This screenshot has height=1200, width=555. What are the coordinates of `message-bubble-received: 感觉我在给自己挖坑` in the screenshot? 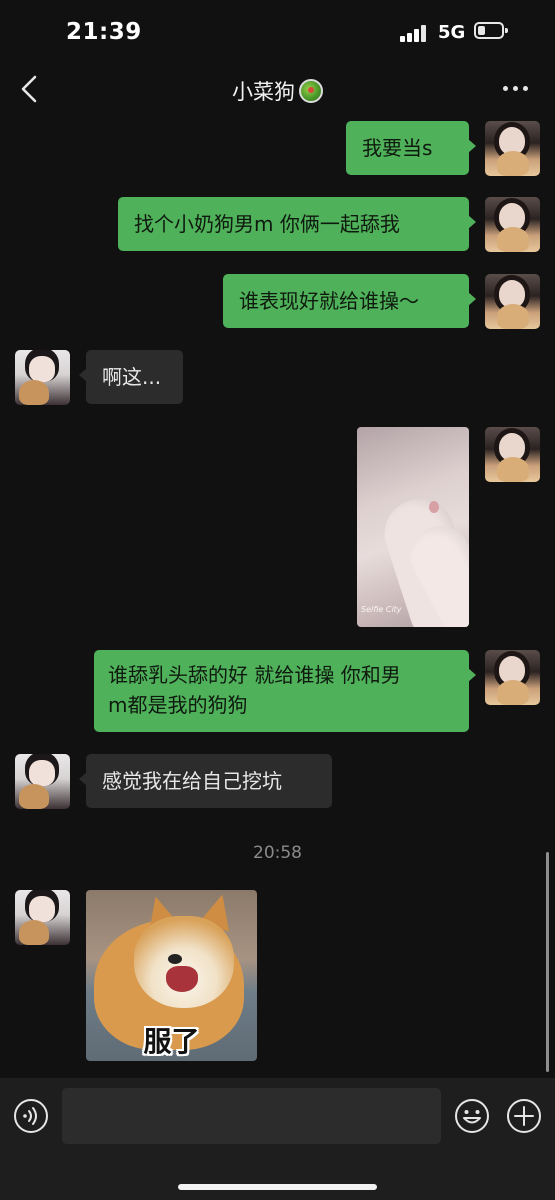 It's located at (205, 781).